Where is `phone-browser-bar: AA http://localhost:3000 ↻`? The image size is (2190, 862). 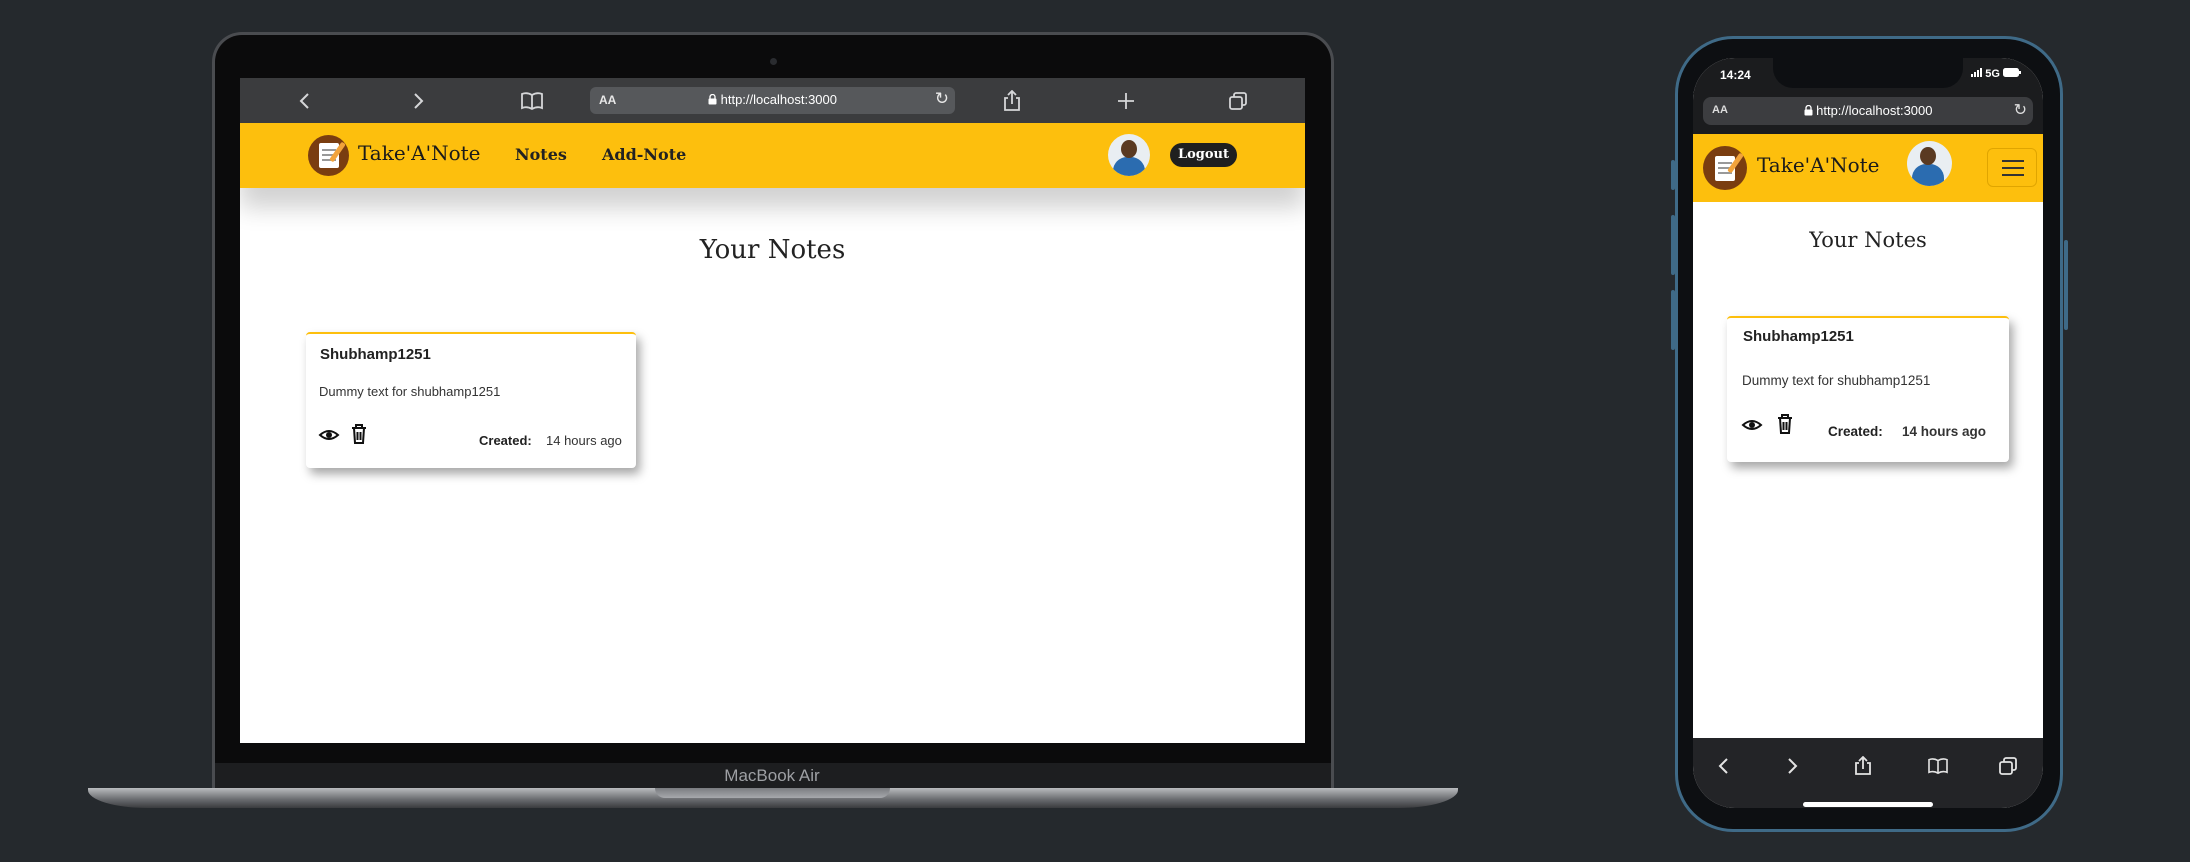
phone-browser-bar: AA http://localhost:3000 ↻ is located at coordinates (1868, 113).